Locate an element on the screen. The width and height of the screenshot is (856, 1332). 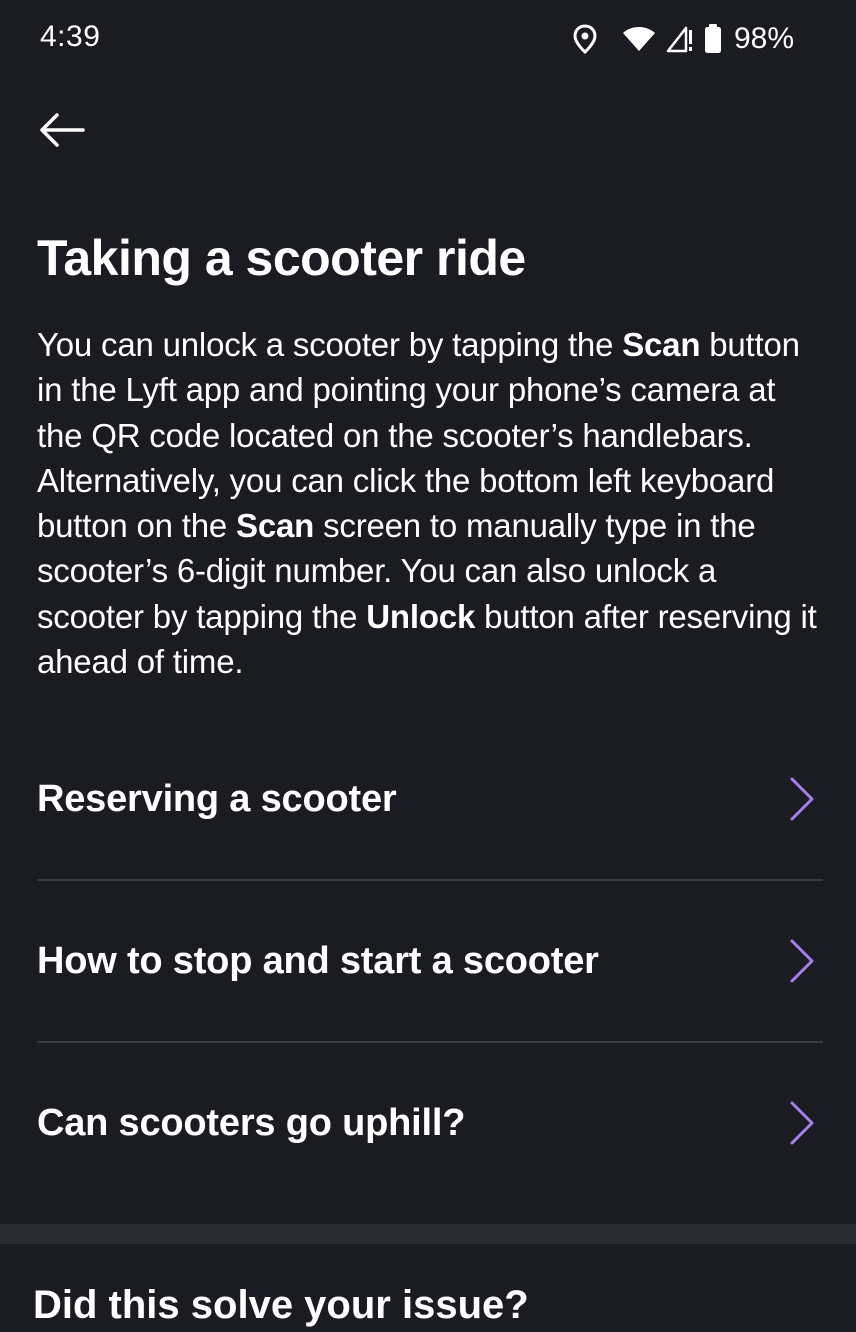
related-item-label: Can scooters go uphill? is located at coordinates (251, 1122).